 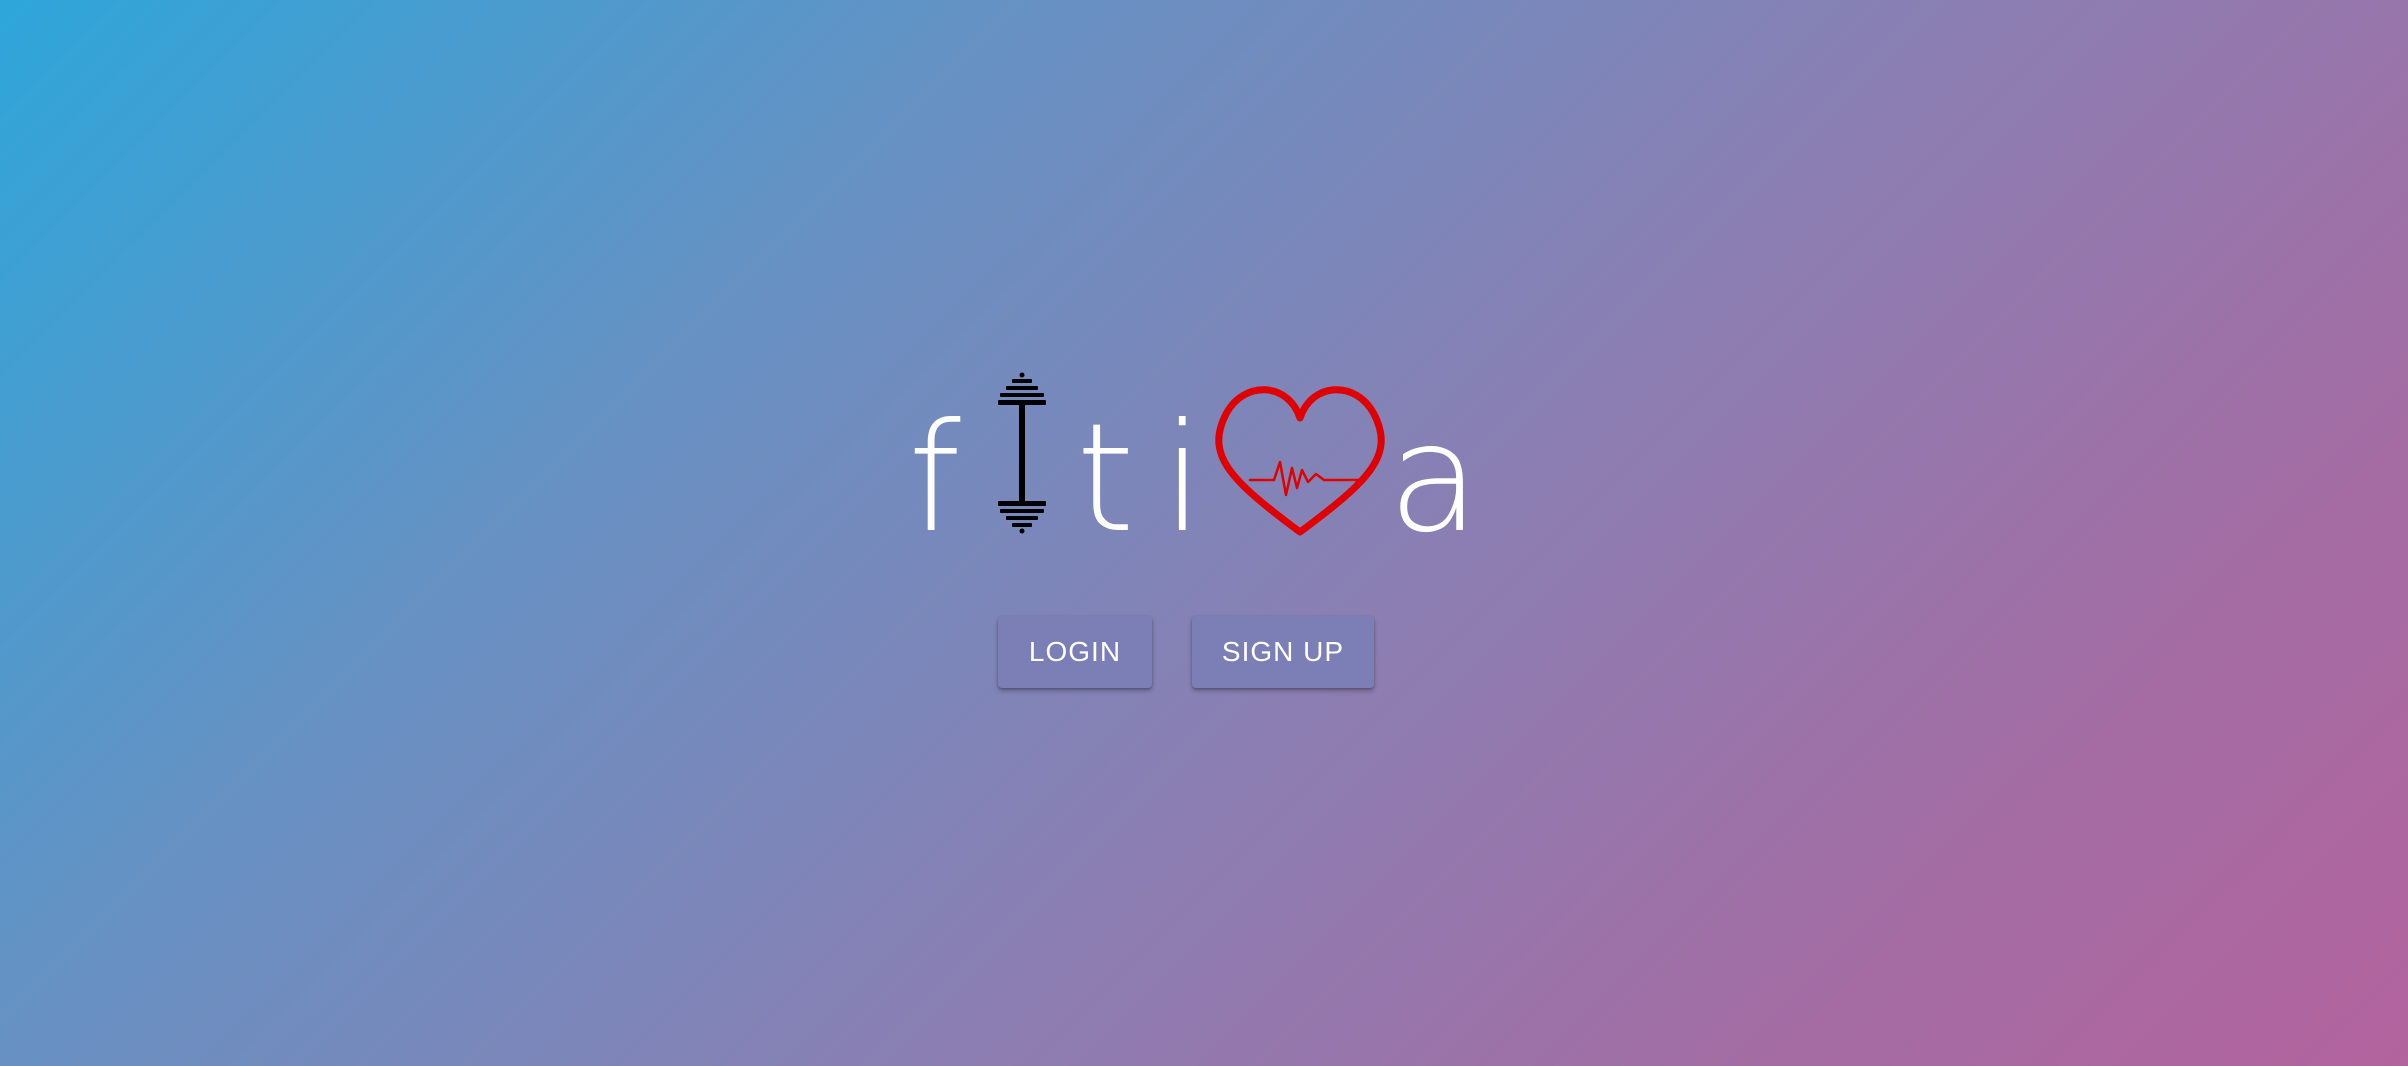 I want to click on login-button: LOGIN, so click(x=1075, y=652).